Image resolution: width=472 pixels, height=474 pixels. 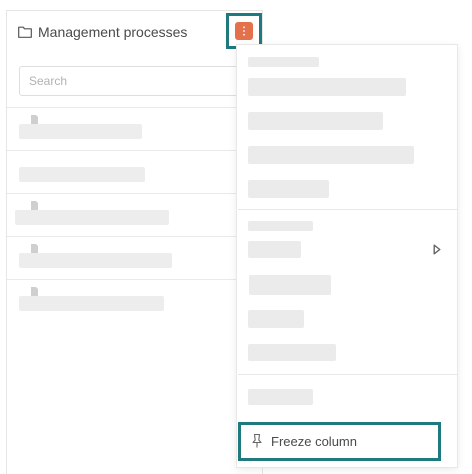 I want to click on pin-icon, so click(x=257, y=440).